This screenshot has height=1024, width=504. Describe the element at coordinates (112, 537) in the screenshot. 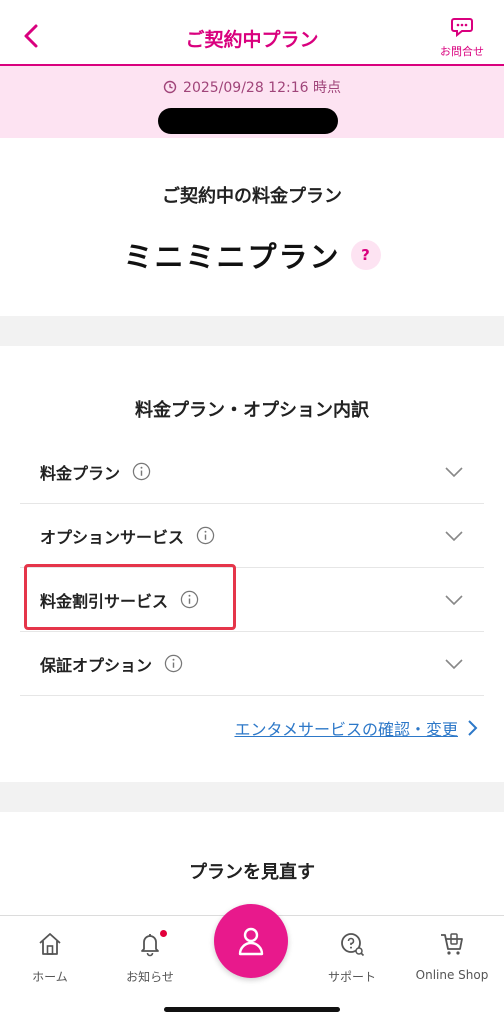

I see `accordion-label: オプションサービス` at that location.